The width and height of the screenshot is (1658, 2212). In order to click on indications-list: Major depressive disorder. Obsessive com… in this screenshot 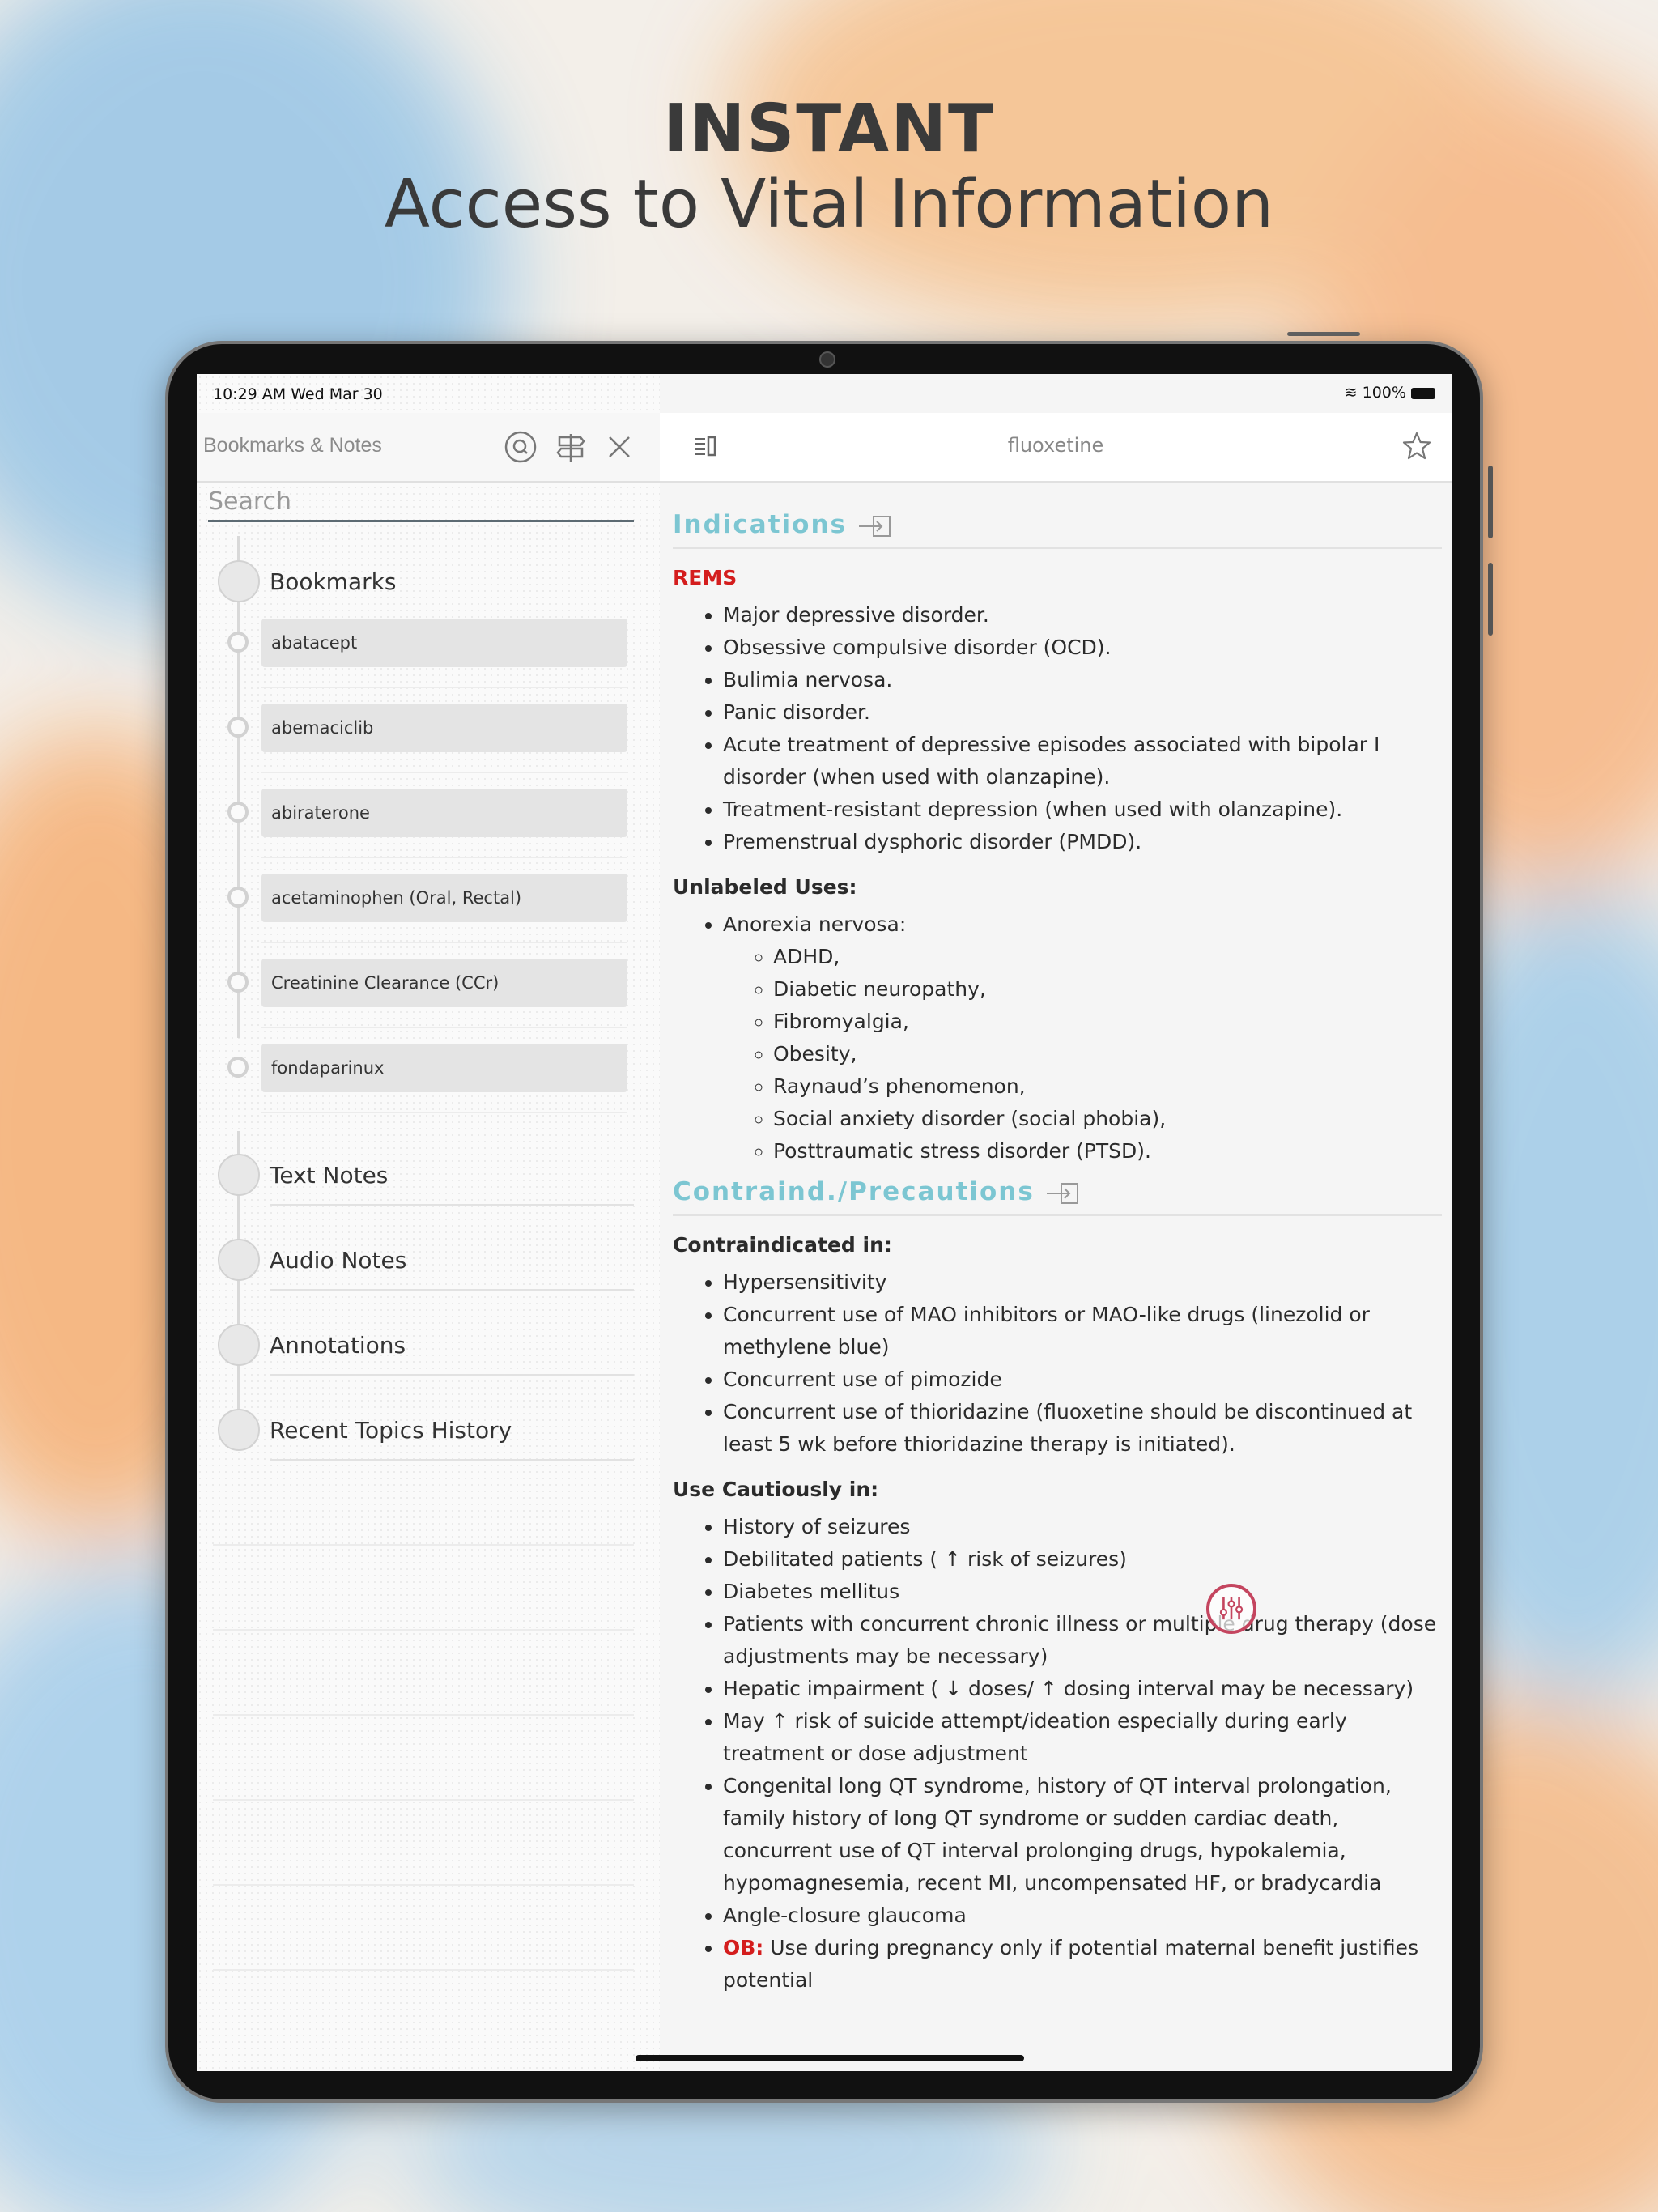, I will do `click(1057, 728)`.